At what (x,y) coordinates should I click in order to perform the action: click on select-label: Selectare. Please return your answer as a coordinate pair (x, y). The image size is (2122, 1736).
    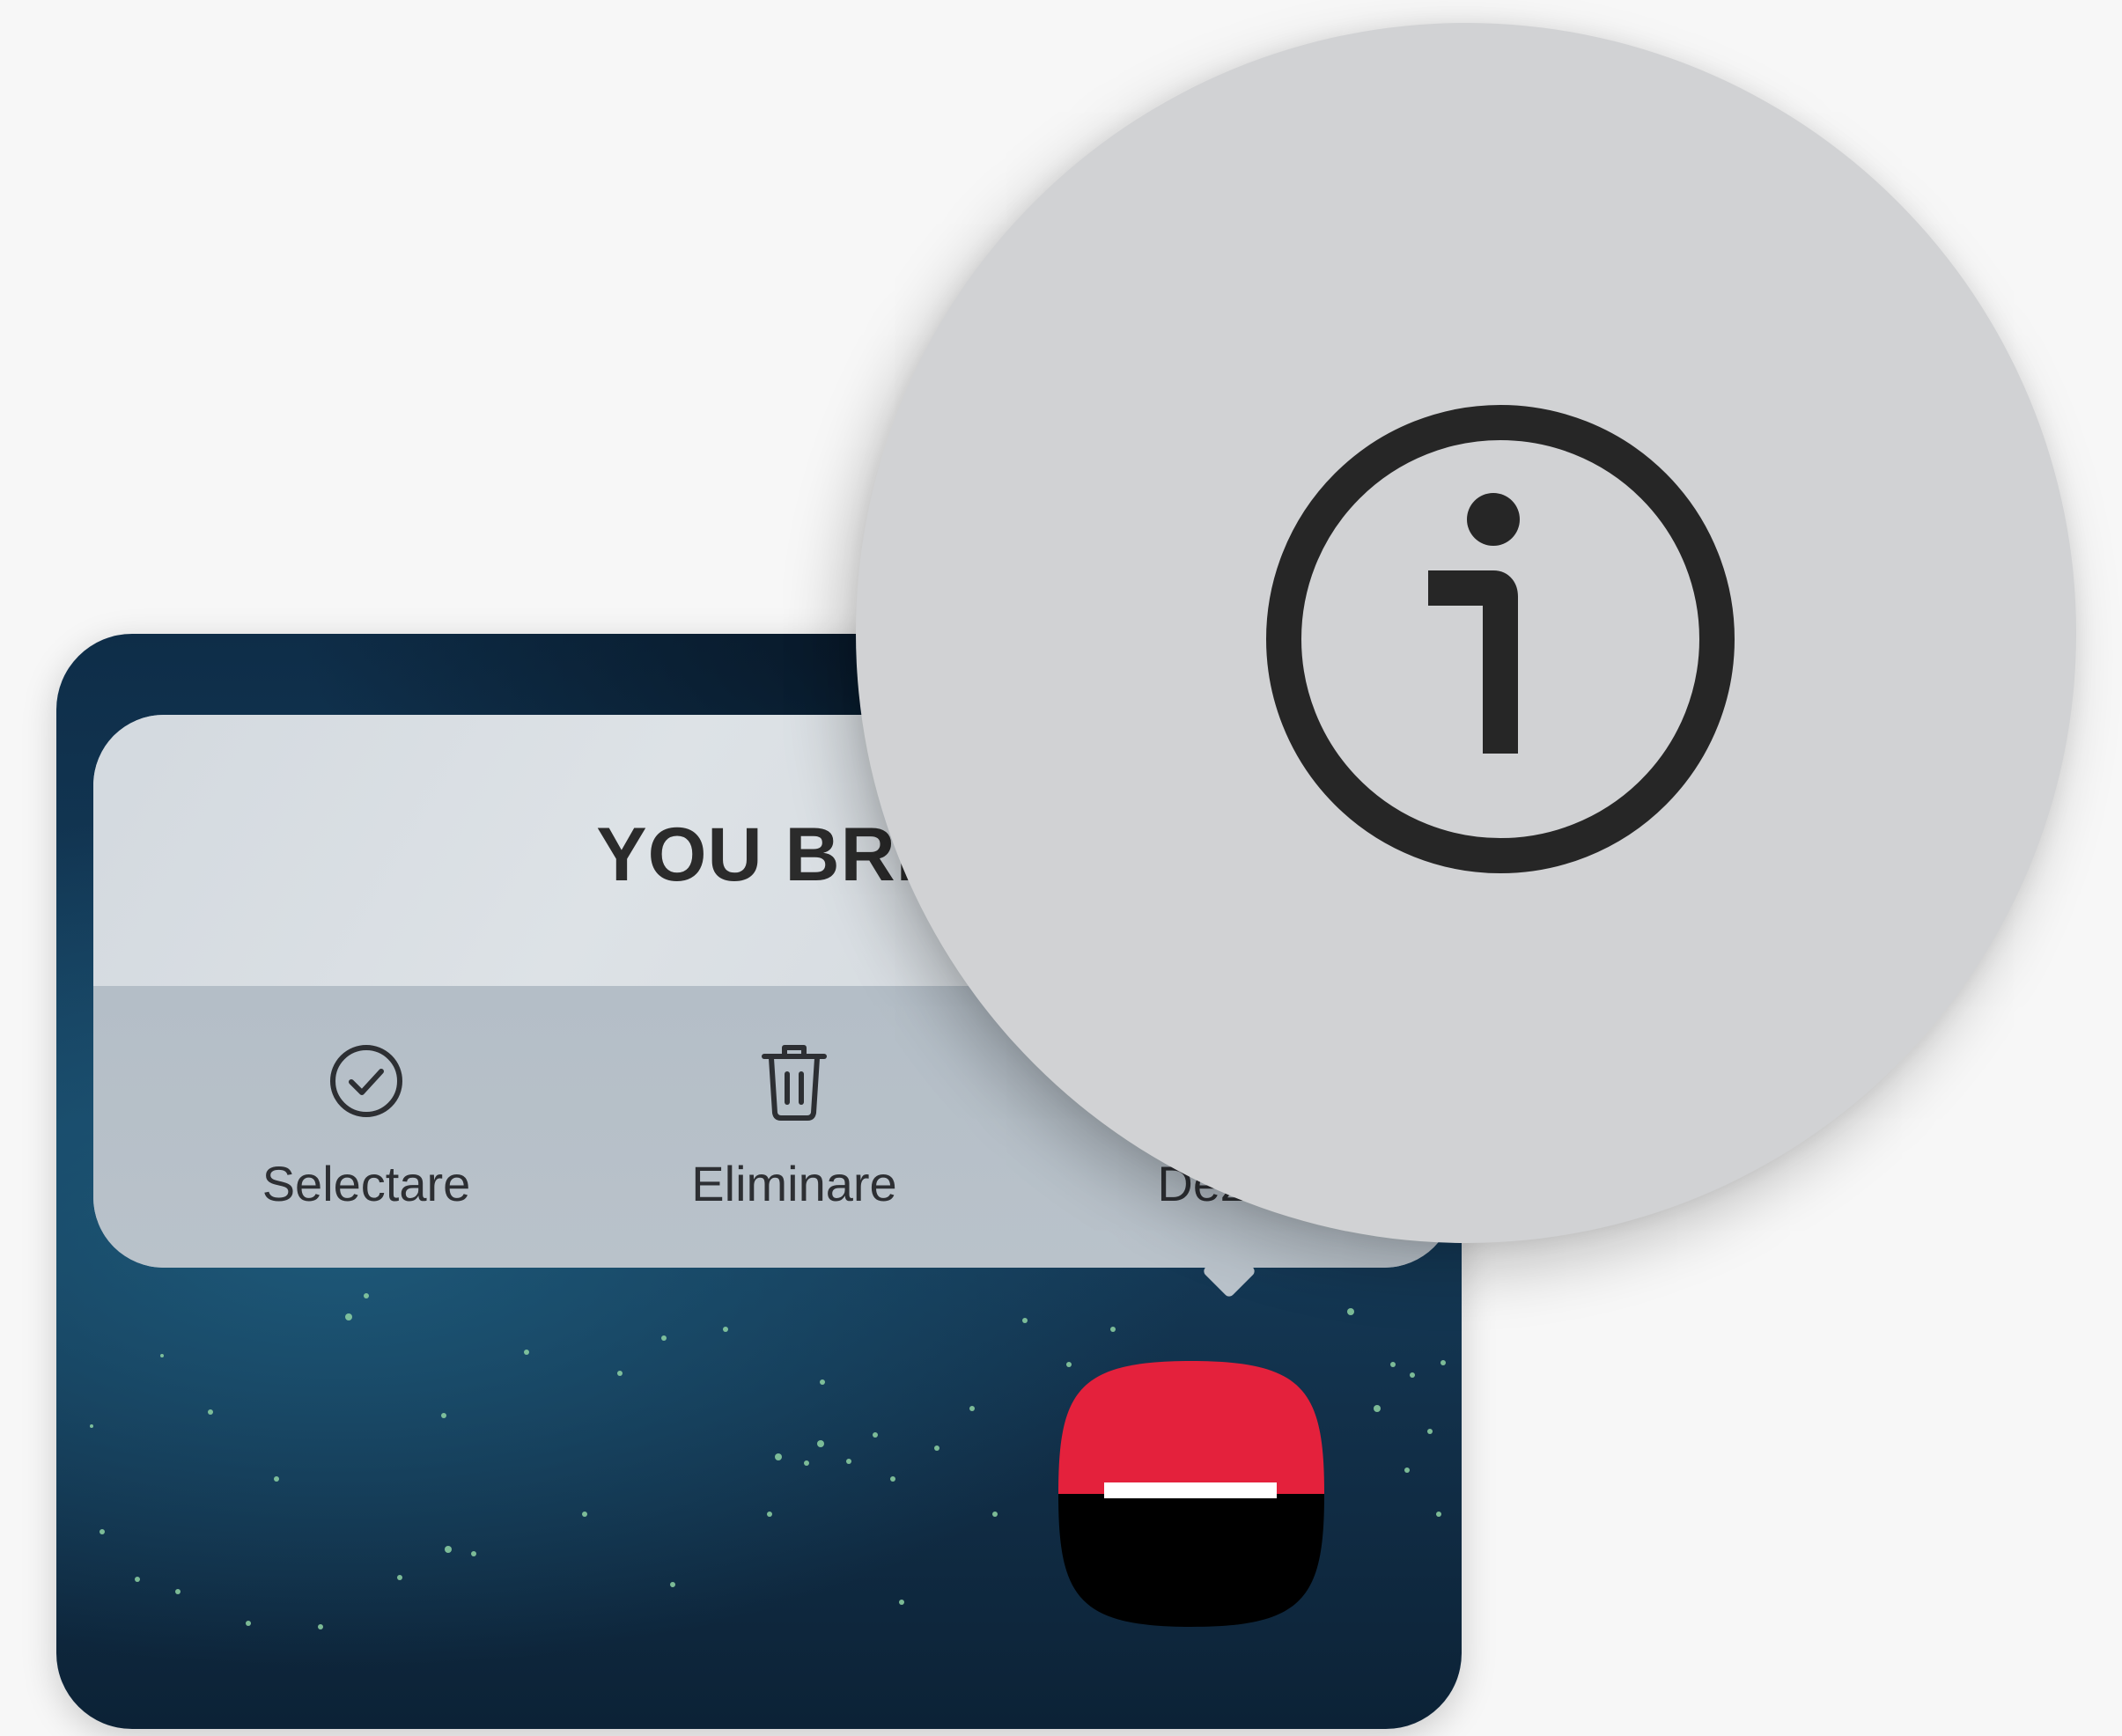
    Looking at the image, I should click on (366, 1183).